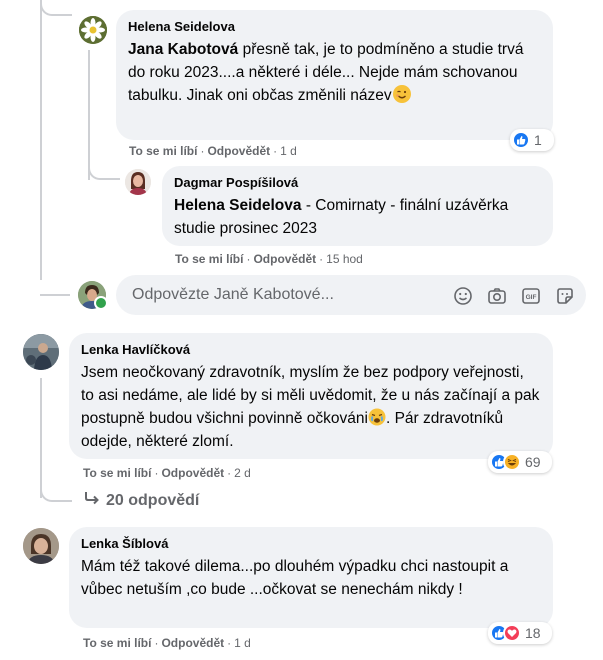  I want to click on reactions-summary: 69, so click(520, 462).